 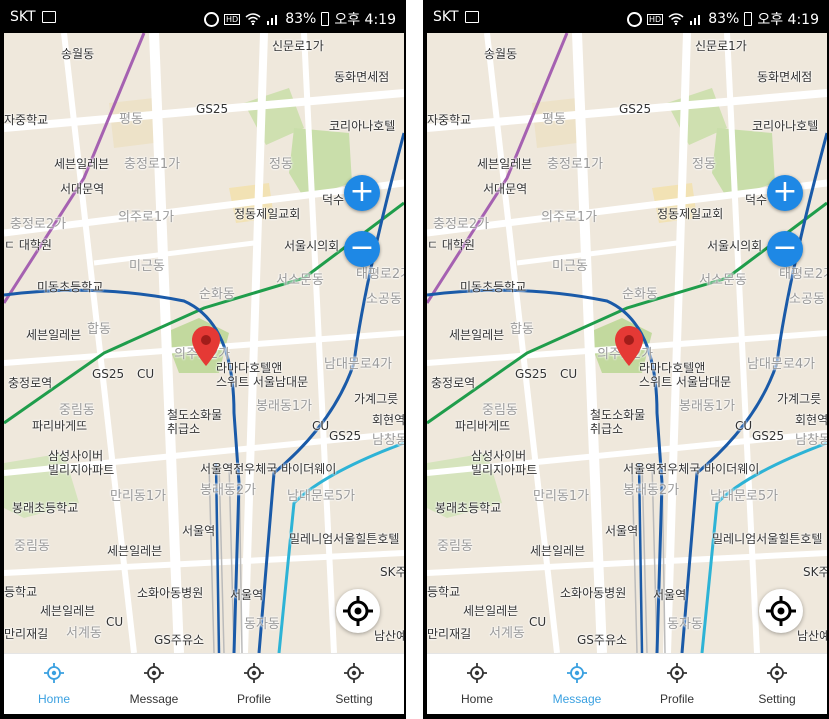 What do you see at coordinates (28, 245) in the screenshot?
I see `map-label: ㄷ 대학원` at bounding box center [28, 245].